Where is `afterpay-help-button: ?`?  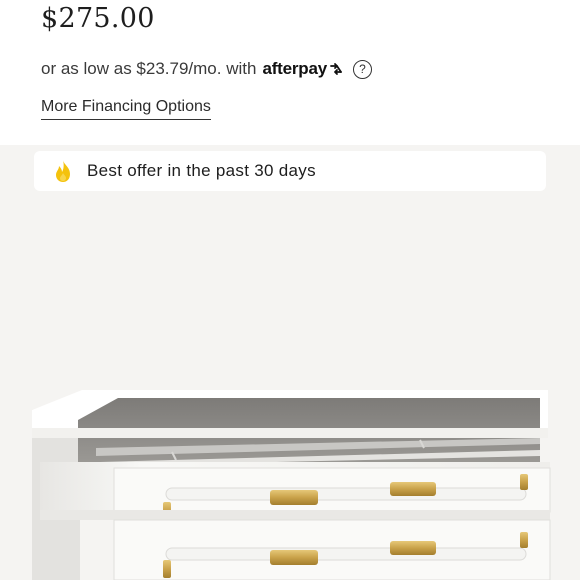
afterpay-help-button: ? is located at coordinates (362, 69).